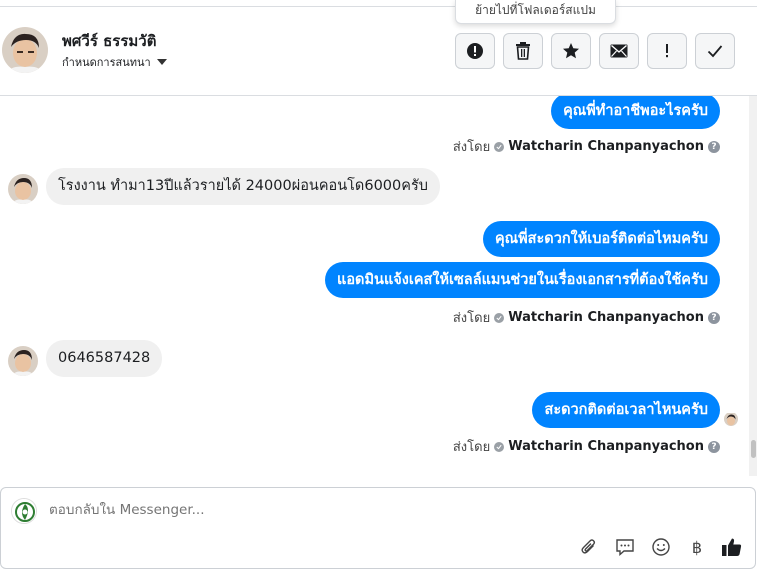  I want to click on thread-scrollbar, so click(753, 286).